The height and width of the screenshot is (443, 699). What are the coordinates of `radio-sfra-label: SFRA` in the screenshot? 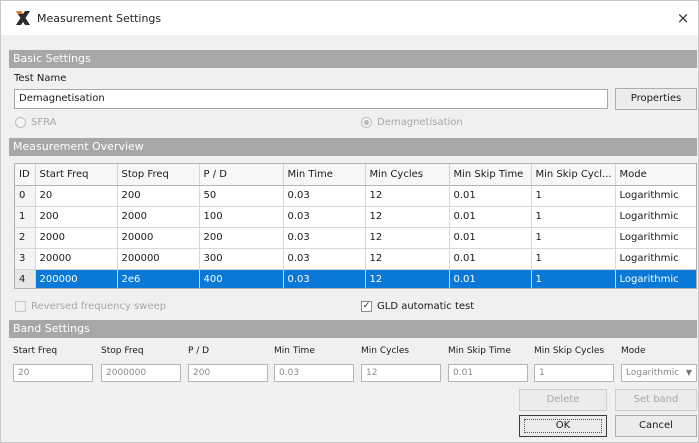 It's located at (44, 122).